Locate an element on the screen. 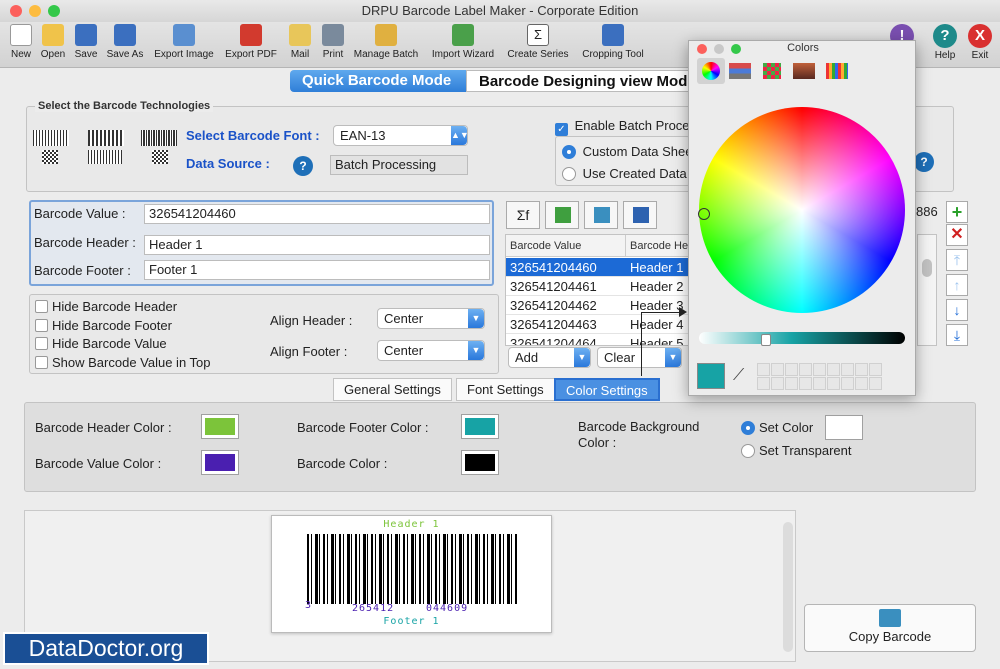 The width and height of the screenshot is (1000, 669). table-row: 326541204464 Header 5 is located at coordinates (611, 339).